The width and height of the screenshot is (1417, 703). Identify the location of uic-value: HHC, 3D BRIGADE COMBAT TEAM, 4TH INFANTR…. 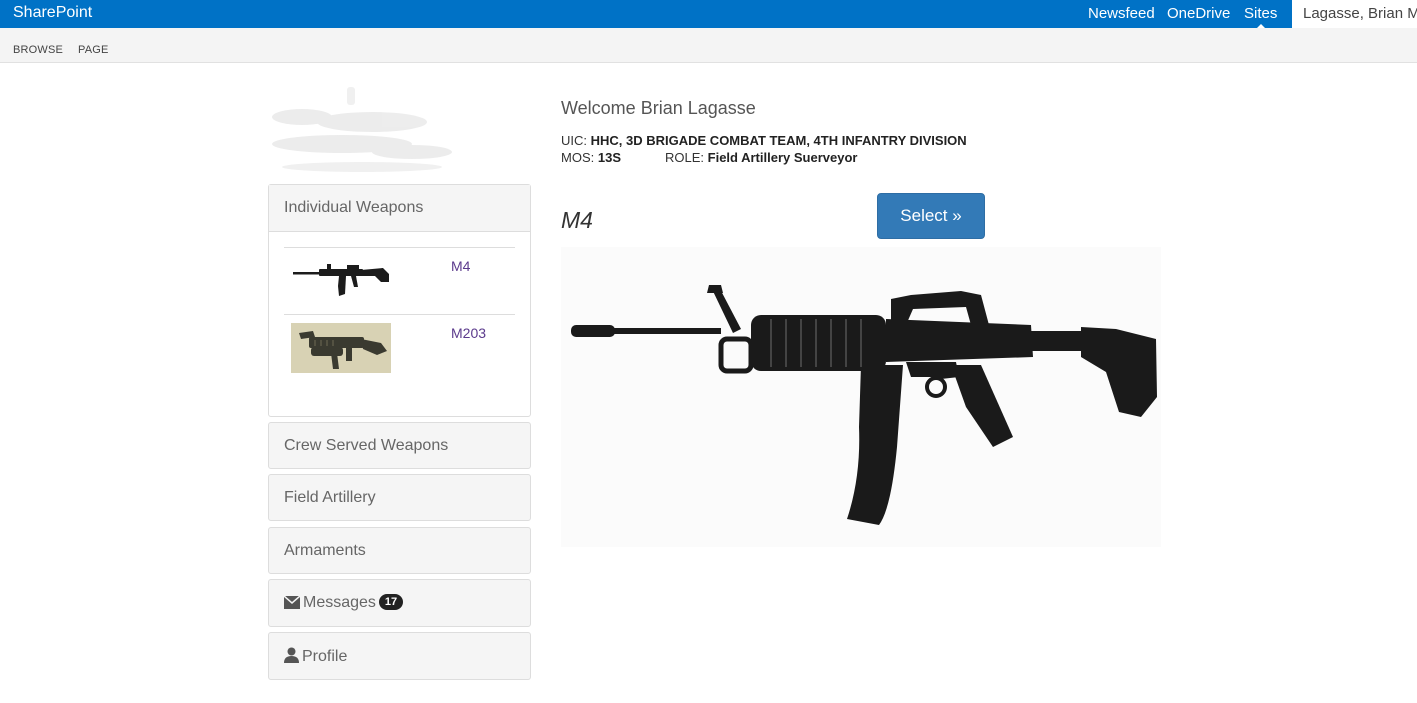
(778, 140).